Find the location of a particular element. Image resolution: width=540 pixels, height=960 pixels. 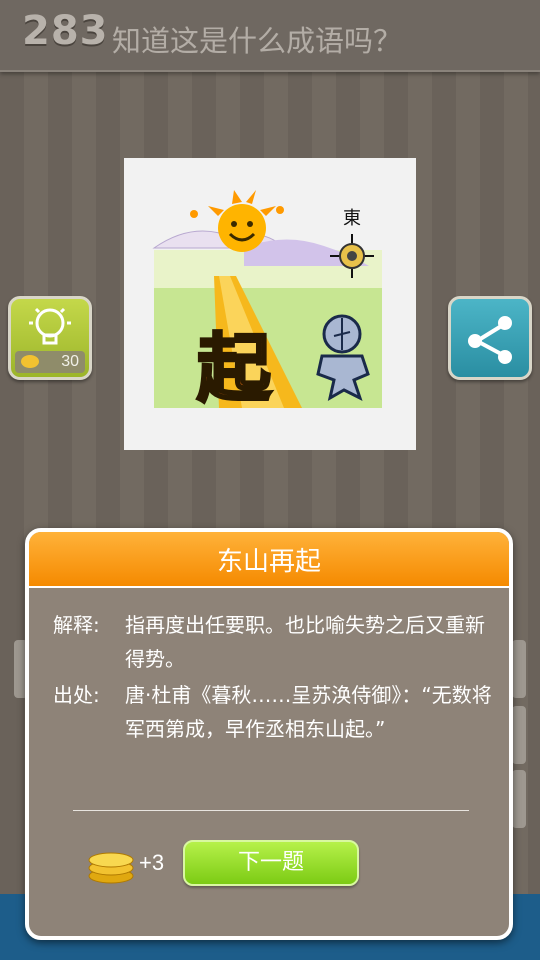

meaning-label: 解释: is located at coordinates (76, 625).